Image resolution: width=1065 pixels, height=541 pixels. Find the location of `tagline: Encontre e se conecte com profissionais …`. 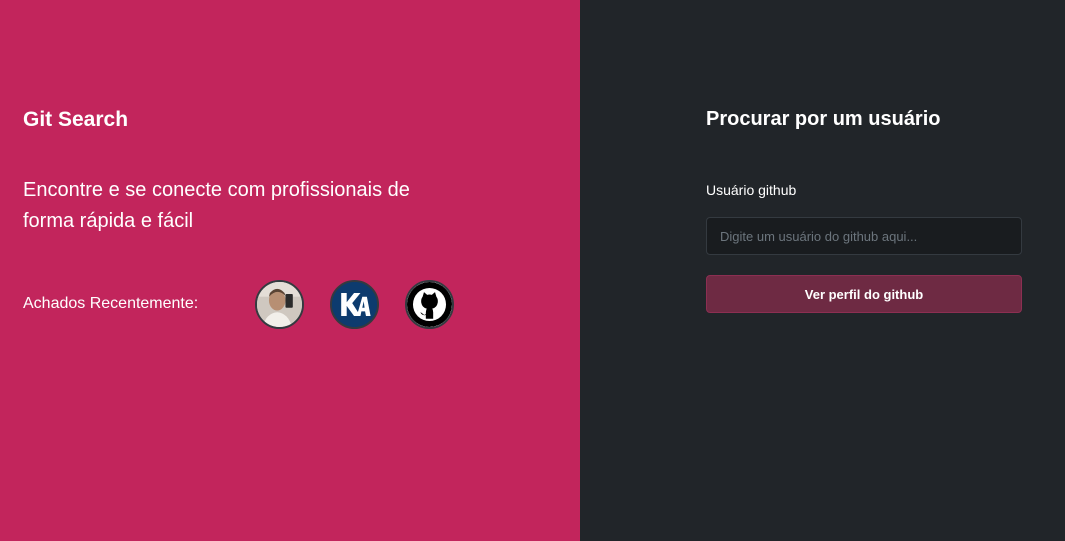

tagline: Encontre e se conecte com profissionais … is located at coordinates (216, 205).